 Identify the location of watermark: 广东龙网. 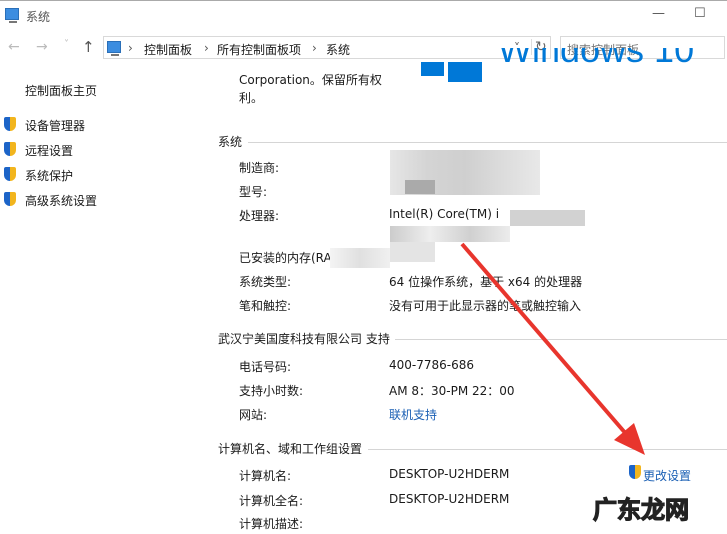
(640, 509).